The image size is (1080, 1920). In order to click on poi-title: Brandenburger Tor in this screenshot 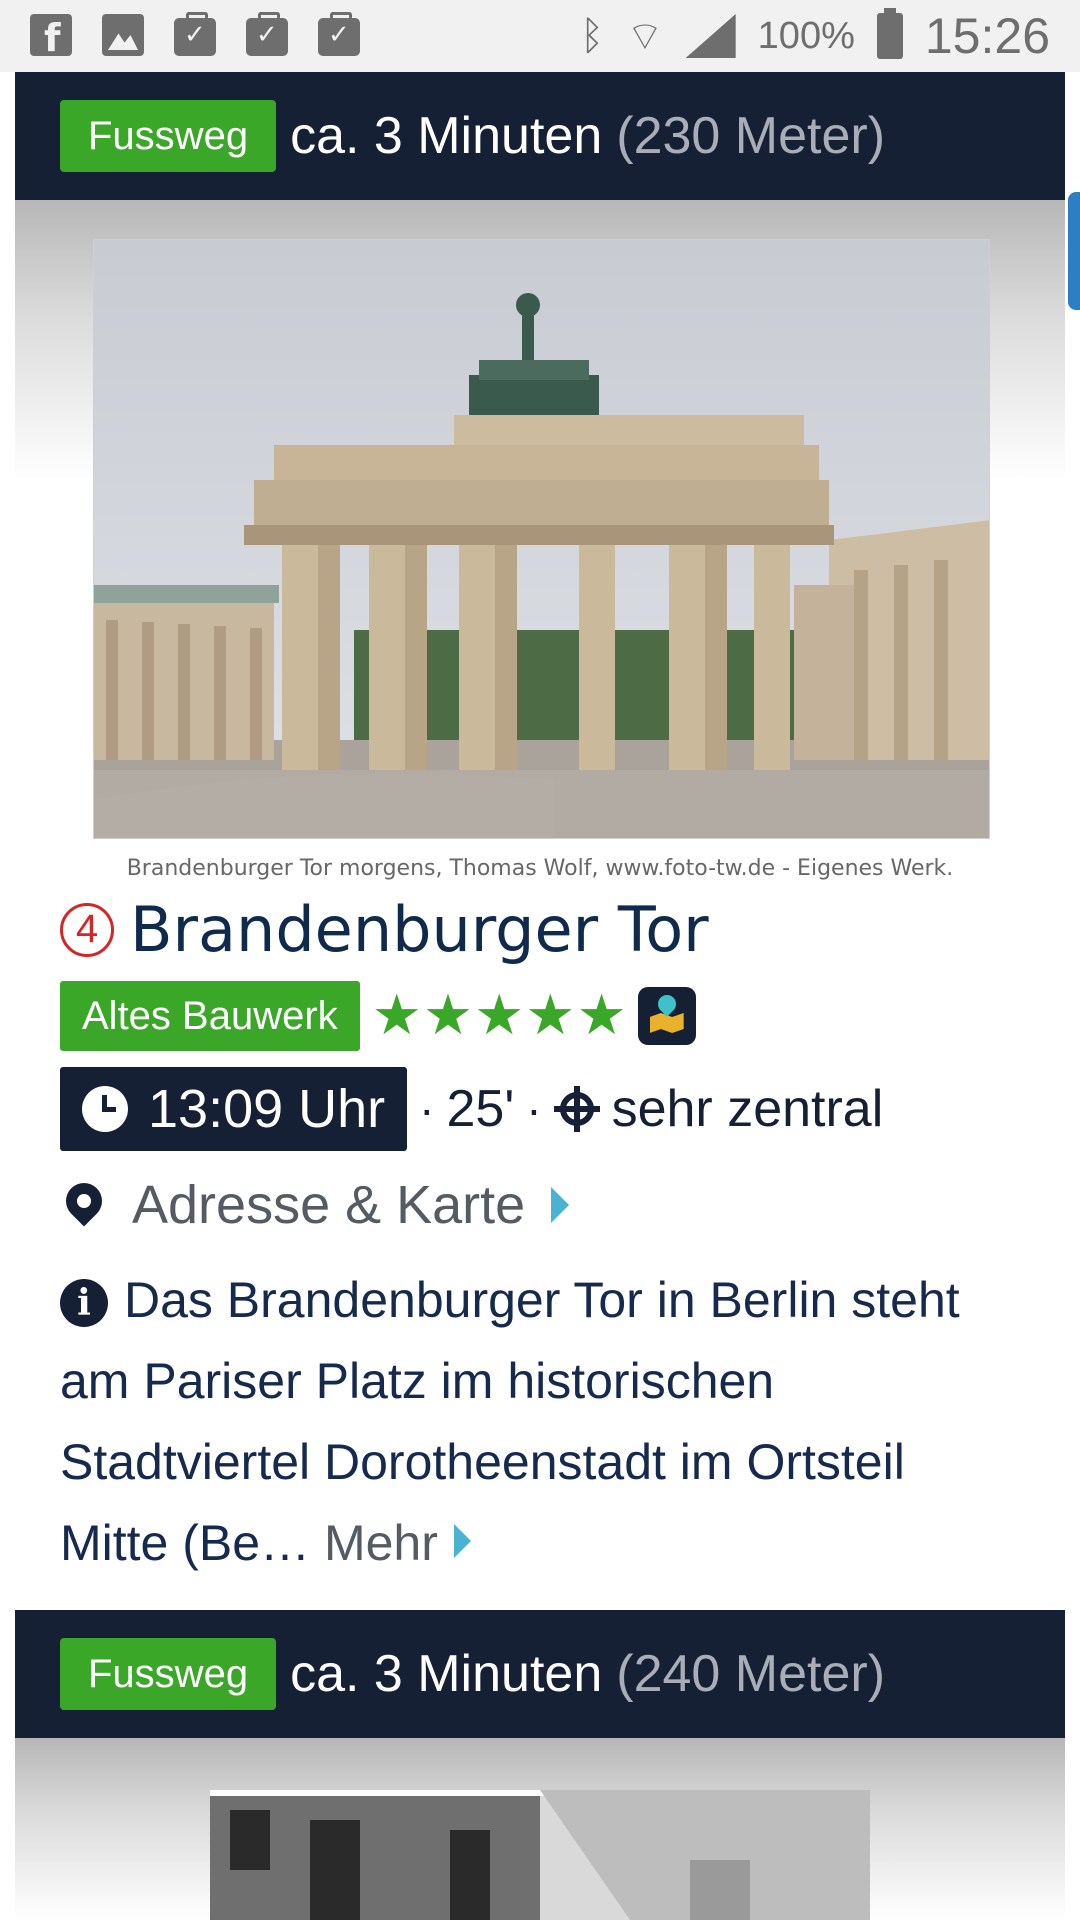, I will do `click(419, 929)`.